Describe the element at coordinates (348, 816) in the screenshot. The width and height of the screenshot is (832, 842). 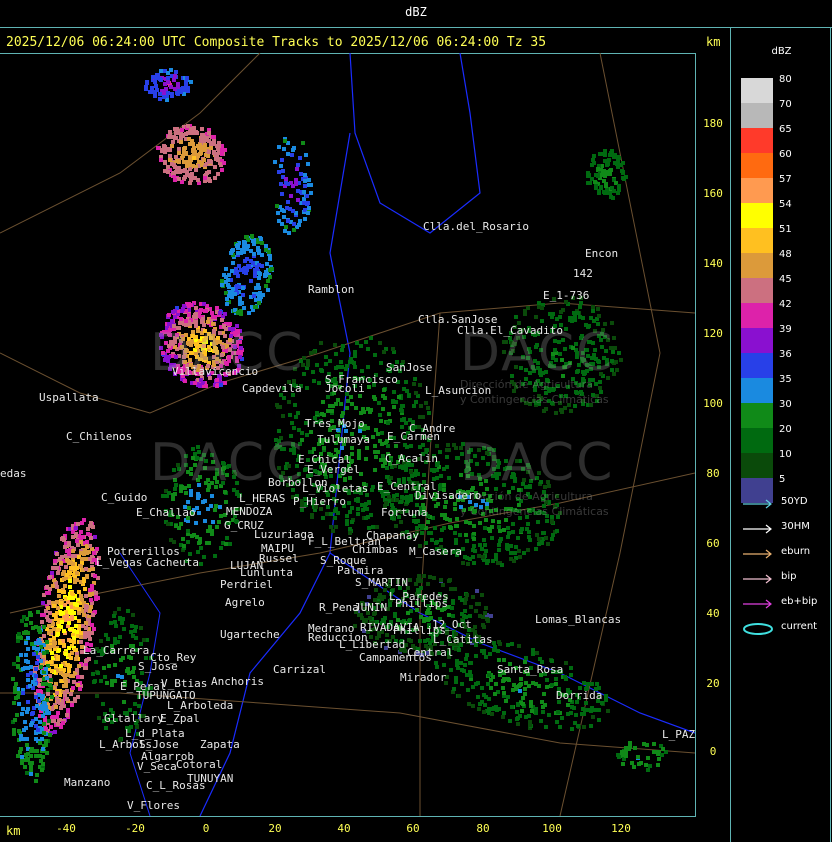
I see `frame-line-map-bottom` at that location.